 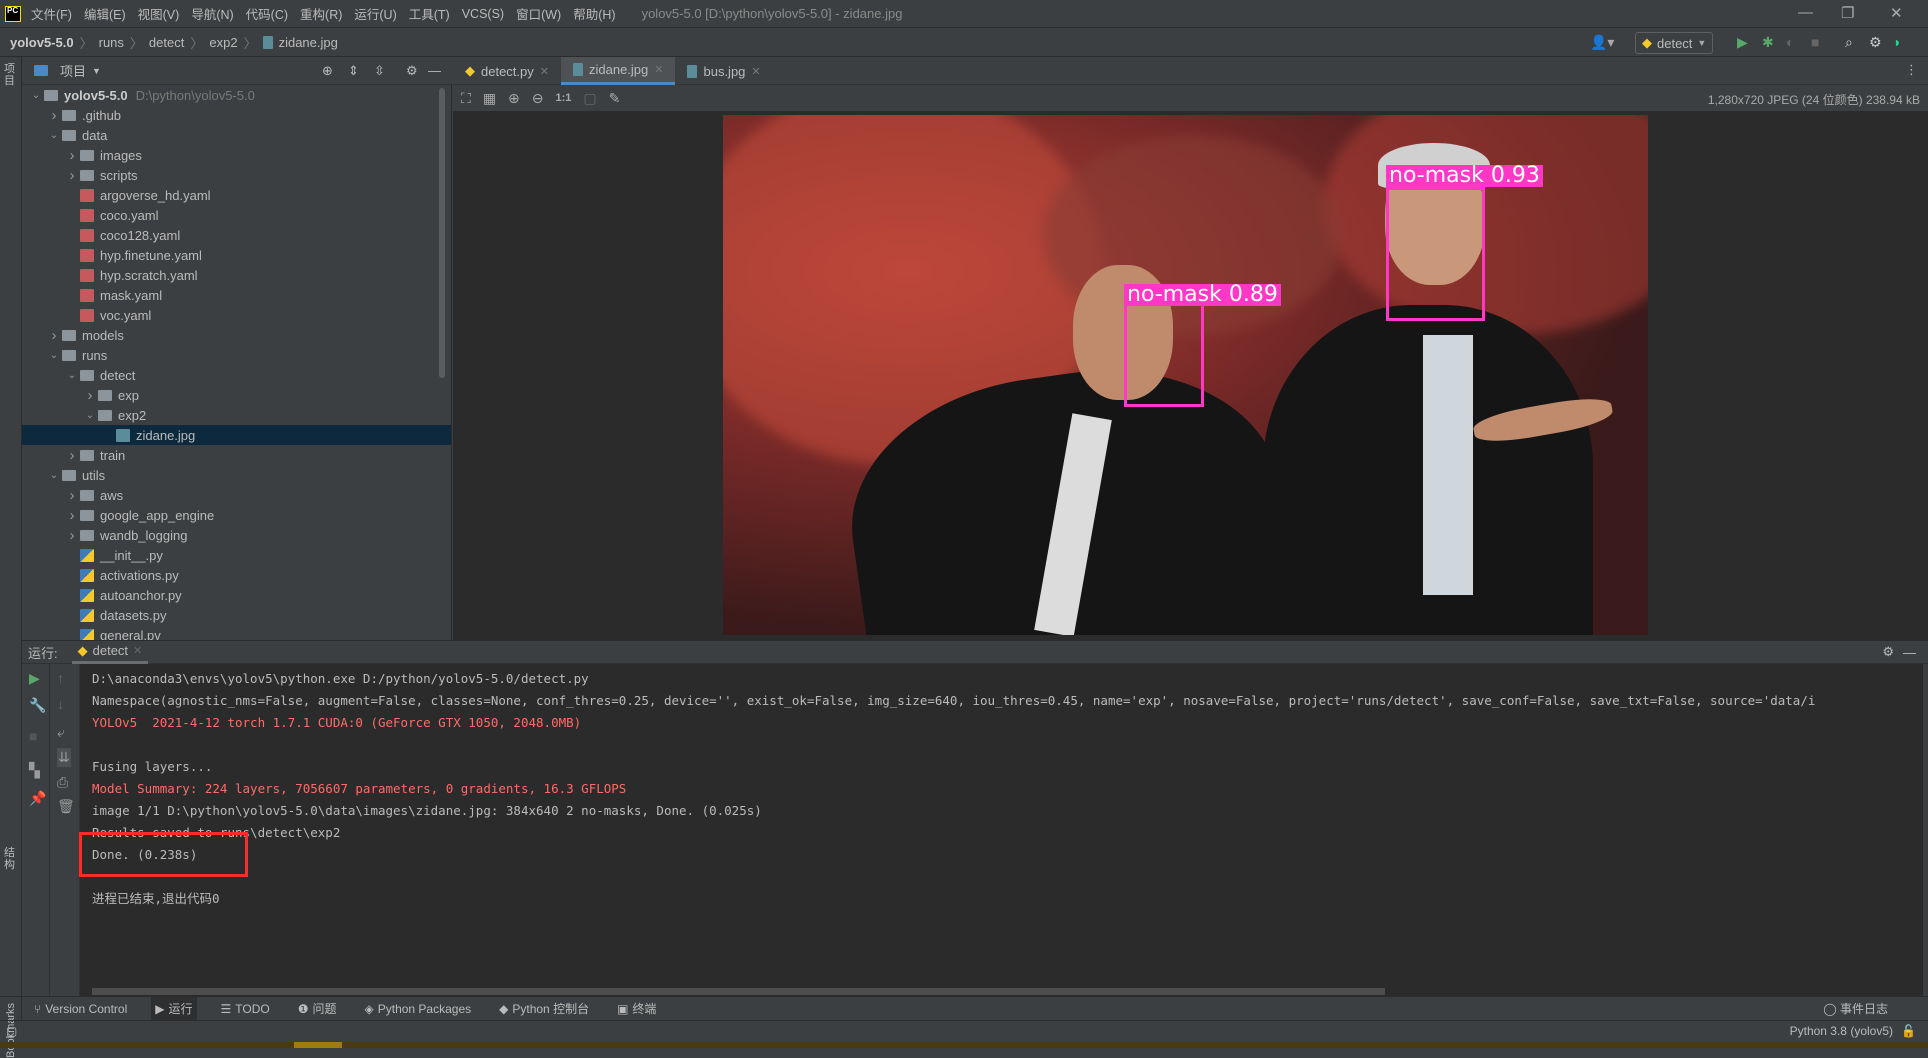 What do you see at coordinates (1742, 42) in the screenshot?
I see `run-icon: ▶` at bounding box center [1742, 42].